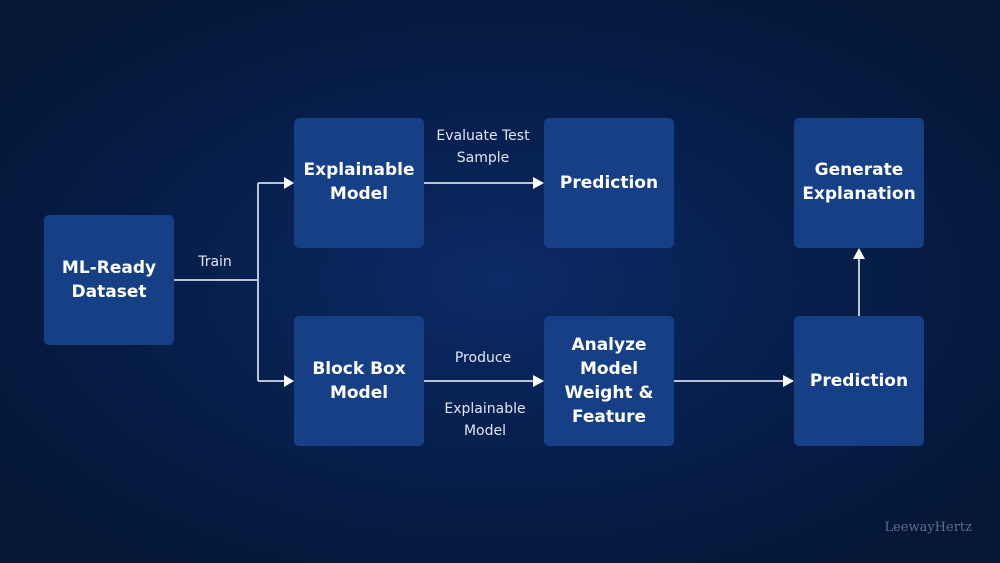  Describe the element at coordinates (859, 170) in the screenshot. I see `node-label: Generate` at that location.